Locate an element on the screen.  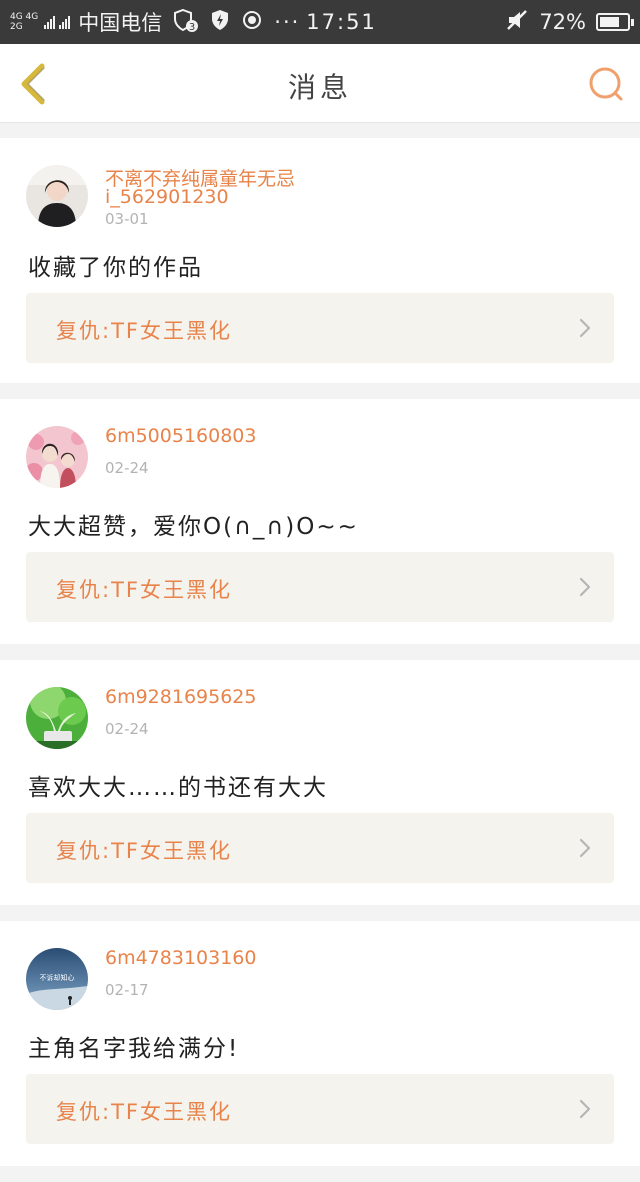
clock: 17:51 is located at coordinates (341, 22).